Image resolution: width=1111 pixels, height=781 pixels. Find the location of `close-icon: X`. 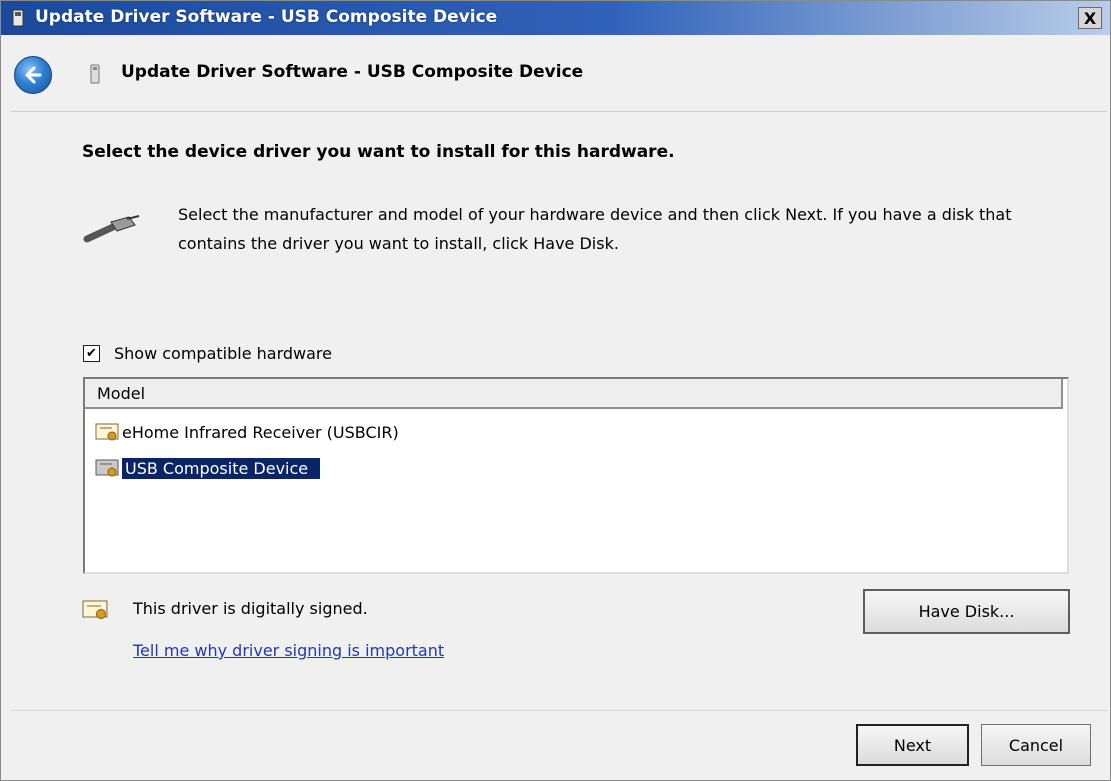

close-icon: X is located at coordinates (1090, 18).